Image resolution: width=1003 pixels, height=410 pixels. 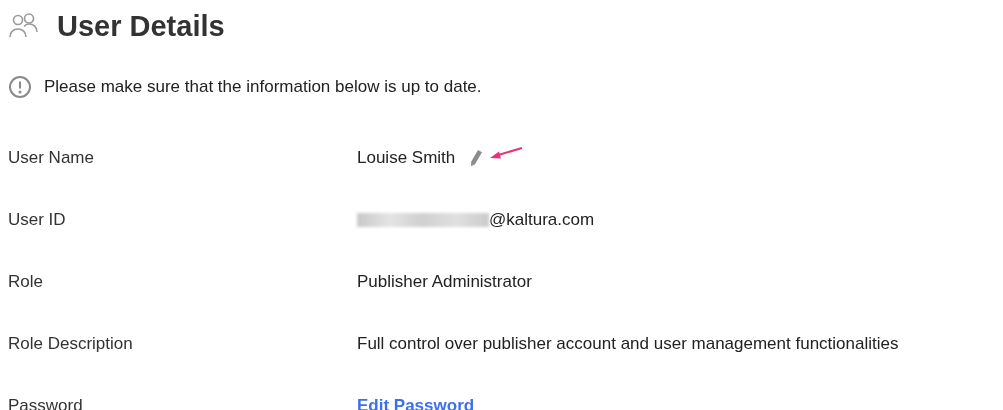 I want to click on field-label: Role Description, so click(x=71, y=344).